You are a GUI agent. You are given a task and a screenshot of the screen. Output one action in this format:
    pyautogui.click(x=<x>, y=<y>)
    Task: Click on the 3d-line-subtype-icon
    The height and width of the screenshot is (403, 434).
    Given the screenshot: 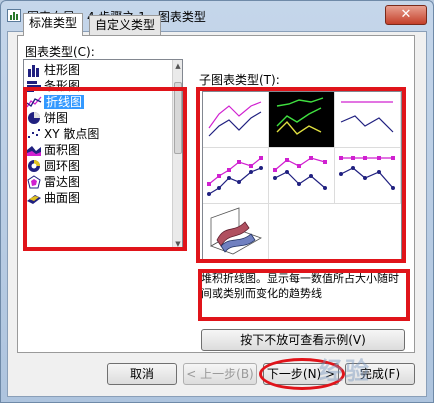 What is the action you would take?
    pyautogui.click(x=236, y=231)
    